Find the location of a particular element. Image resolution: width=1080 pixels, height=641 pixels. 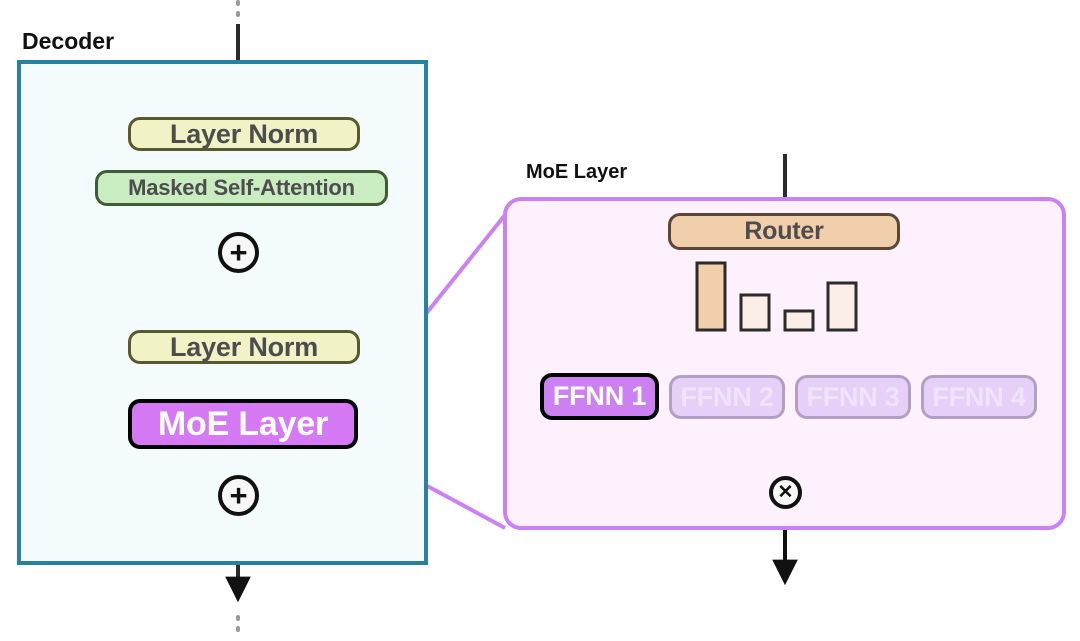

layer-norm-1-box: Layer Norm is located at coordinates (244, 134).